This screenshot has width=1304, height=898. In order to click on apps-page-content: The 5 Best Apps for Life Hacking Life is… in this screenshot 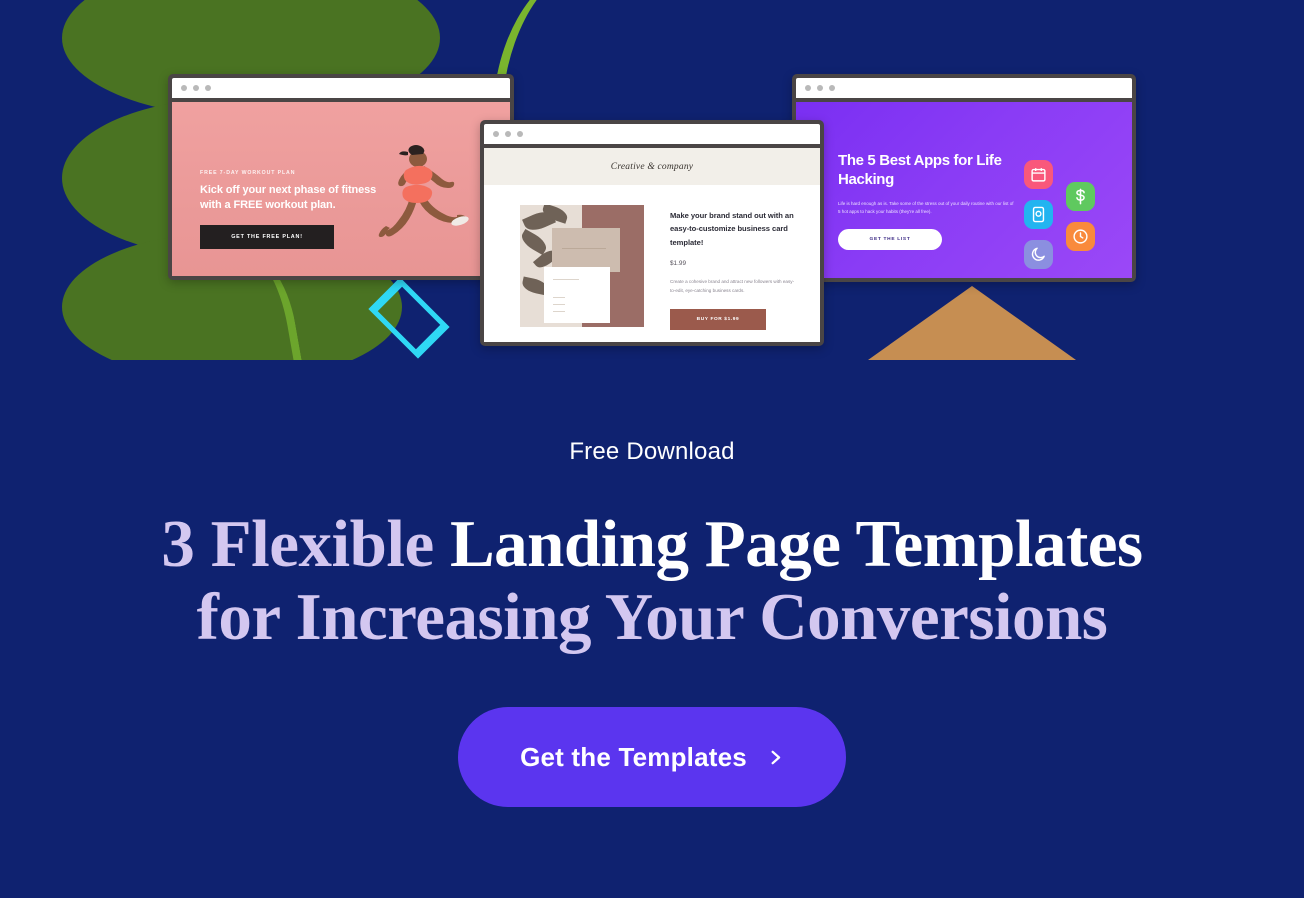, I will do `click(964, 190)`.